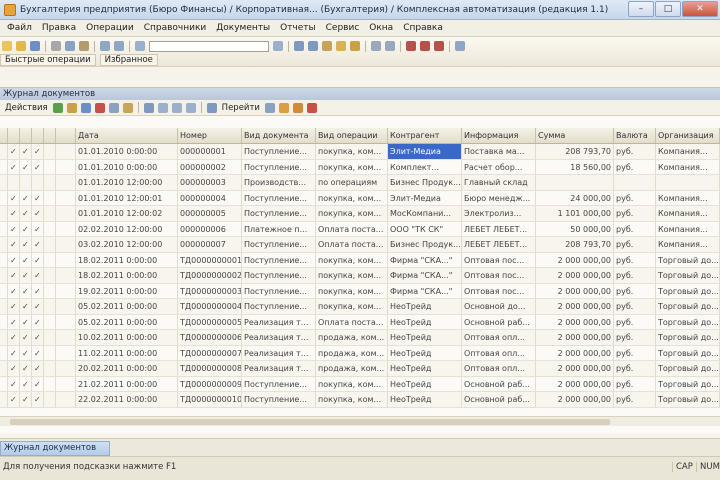 The height and width of the screenshot is (480, 720). I want to click on cell-sum: 24 000,00, so click(575, 197).